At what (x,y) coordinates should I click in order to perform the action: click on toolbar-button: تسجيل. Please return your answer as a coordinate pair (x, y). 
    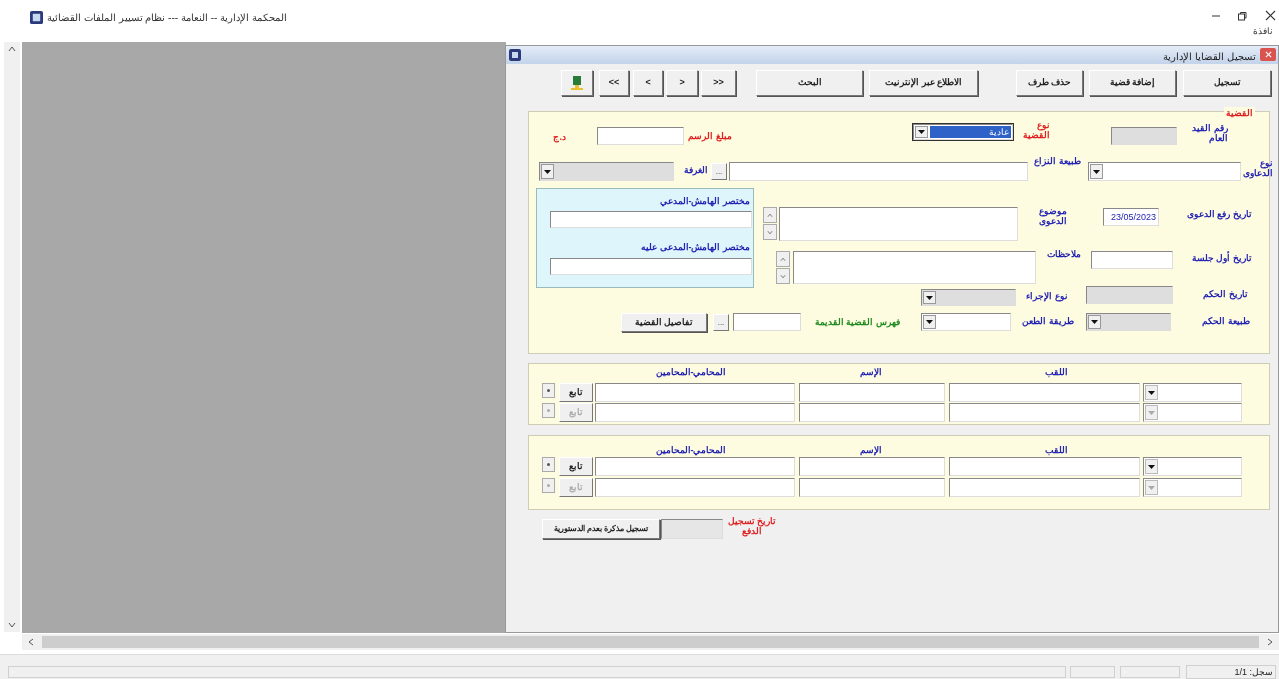
    Looking at the image, I should click on (1227, 83).